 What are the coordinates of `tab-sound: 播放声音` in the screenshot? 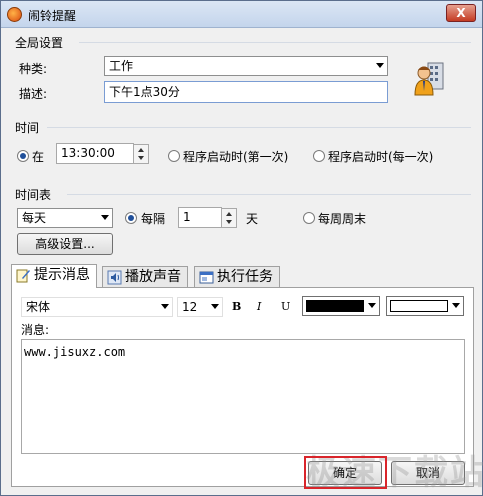 It's located at (145, 277).